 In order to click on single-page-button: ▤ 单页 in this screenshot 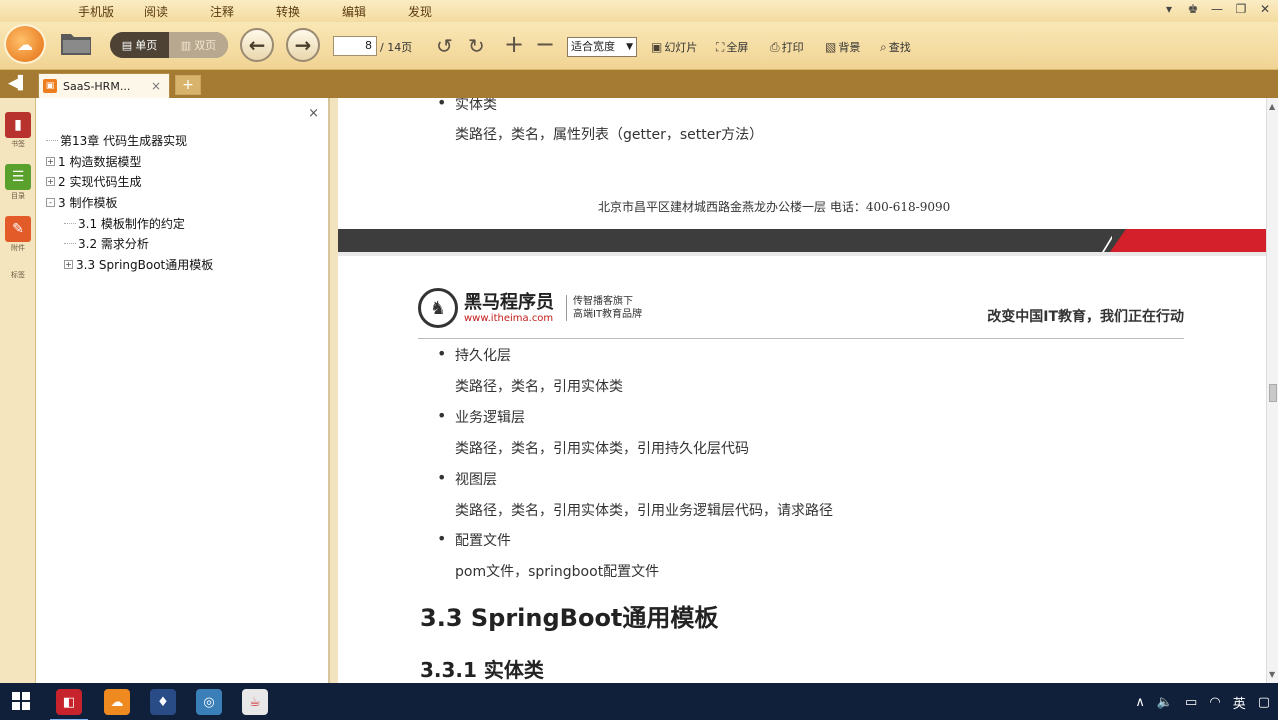, I will do `click(139, 45)`.